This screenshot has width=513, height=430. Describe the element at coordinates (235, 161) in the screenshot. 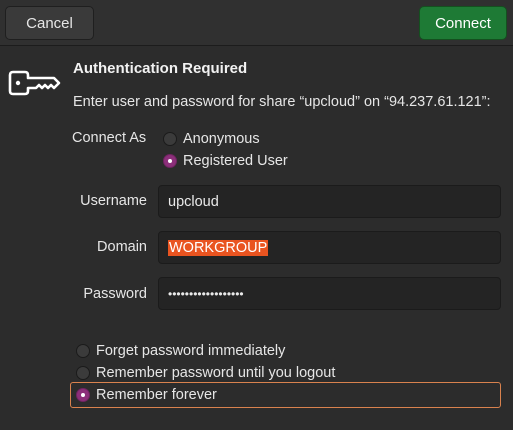

I see `radio-registered-user-label: Registered User` at that location.